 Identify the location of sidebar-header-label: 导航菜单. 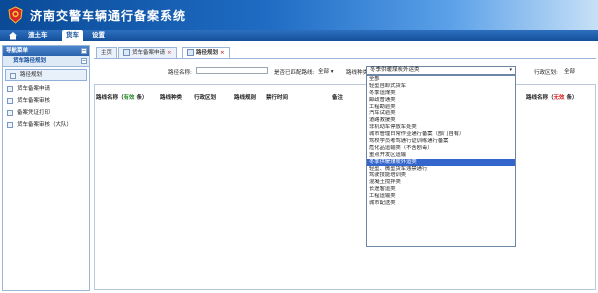
(17, 51).